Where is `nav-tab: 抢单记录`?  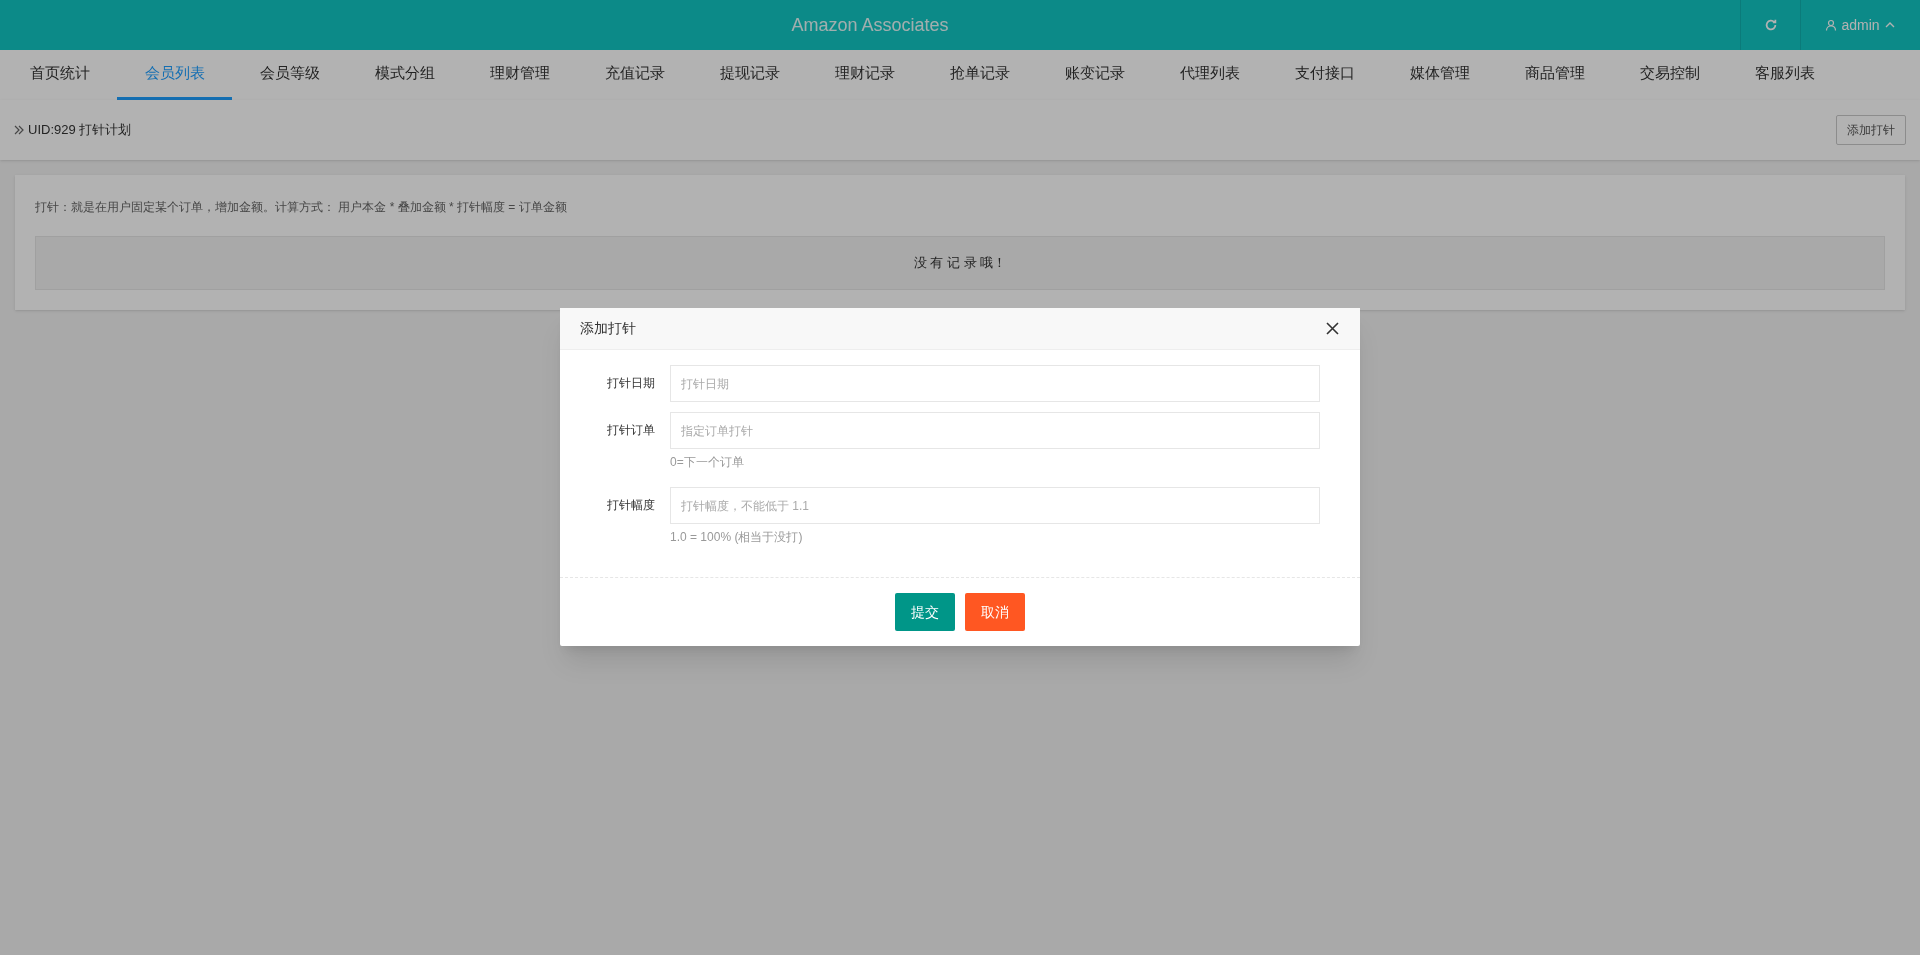
nav-tab: 抢单记录 is located at coordinates (979, 75).